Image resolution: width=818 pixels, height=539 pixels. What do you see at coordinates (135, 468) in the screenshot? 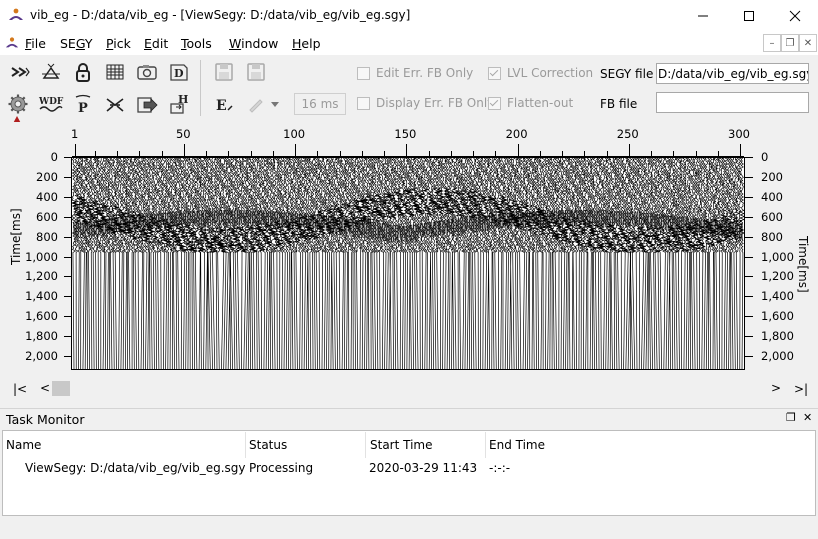
I see `task-name-cell: ViewSegy: D:/data/vib_eg/vib_eg.sgy` at bounding box center [135, 468].